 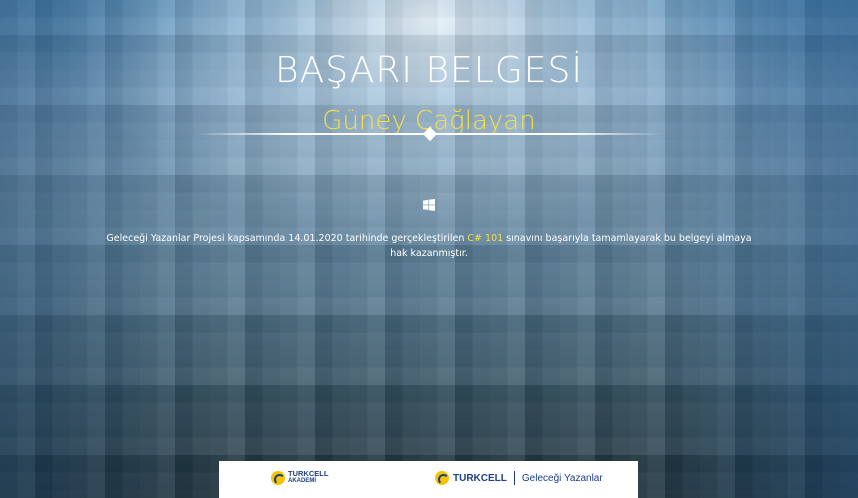 What do you see at coordinates (519, 478) in the screenshot?
I see `turkcell-gelecegi-yazanlar-logo: TURKCELL Geleceği Yazanlar` at bounding box center [519, 478].